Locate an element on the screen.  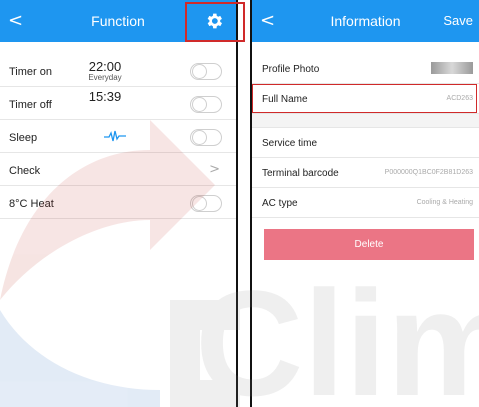
check-row: Check > is located at coordinates (118, 169).